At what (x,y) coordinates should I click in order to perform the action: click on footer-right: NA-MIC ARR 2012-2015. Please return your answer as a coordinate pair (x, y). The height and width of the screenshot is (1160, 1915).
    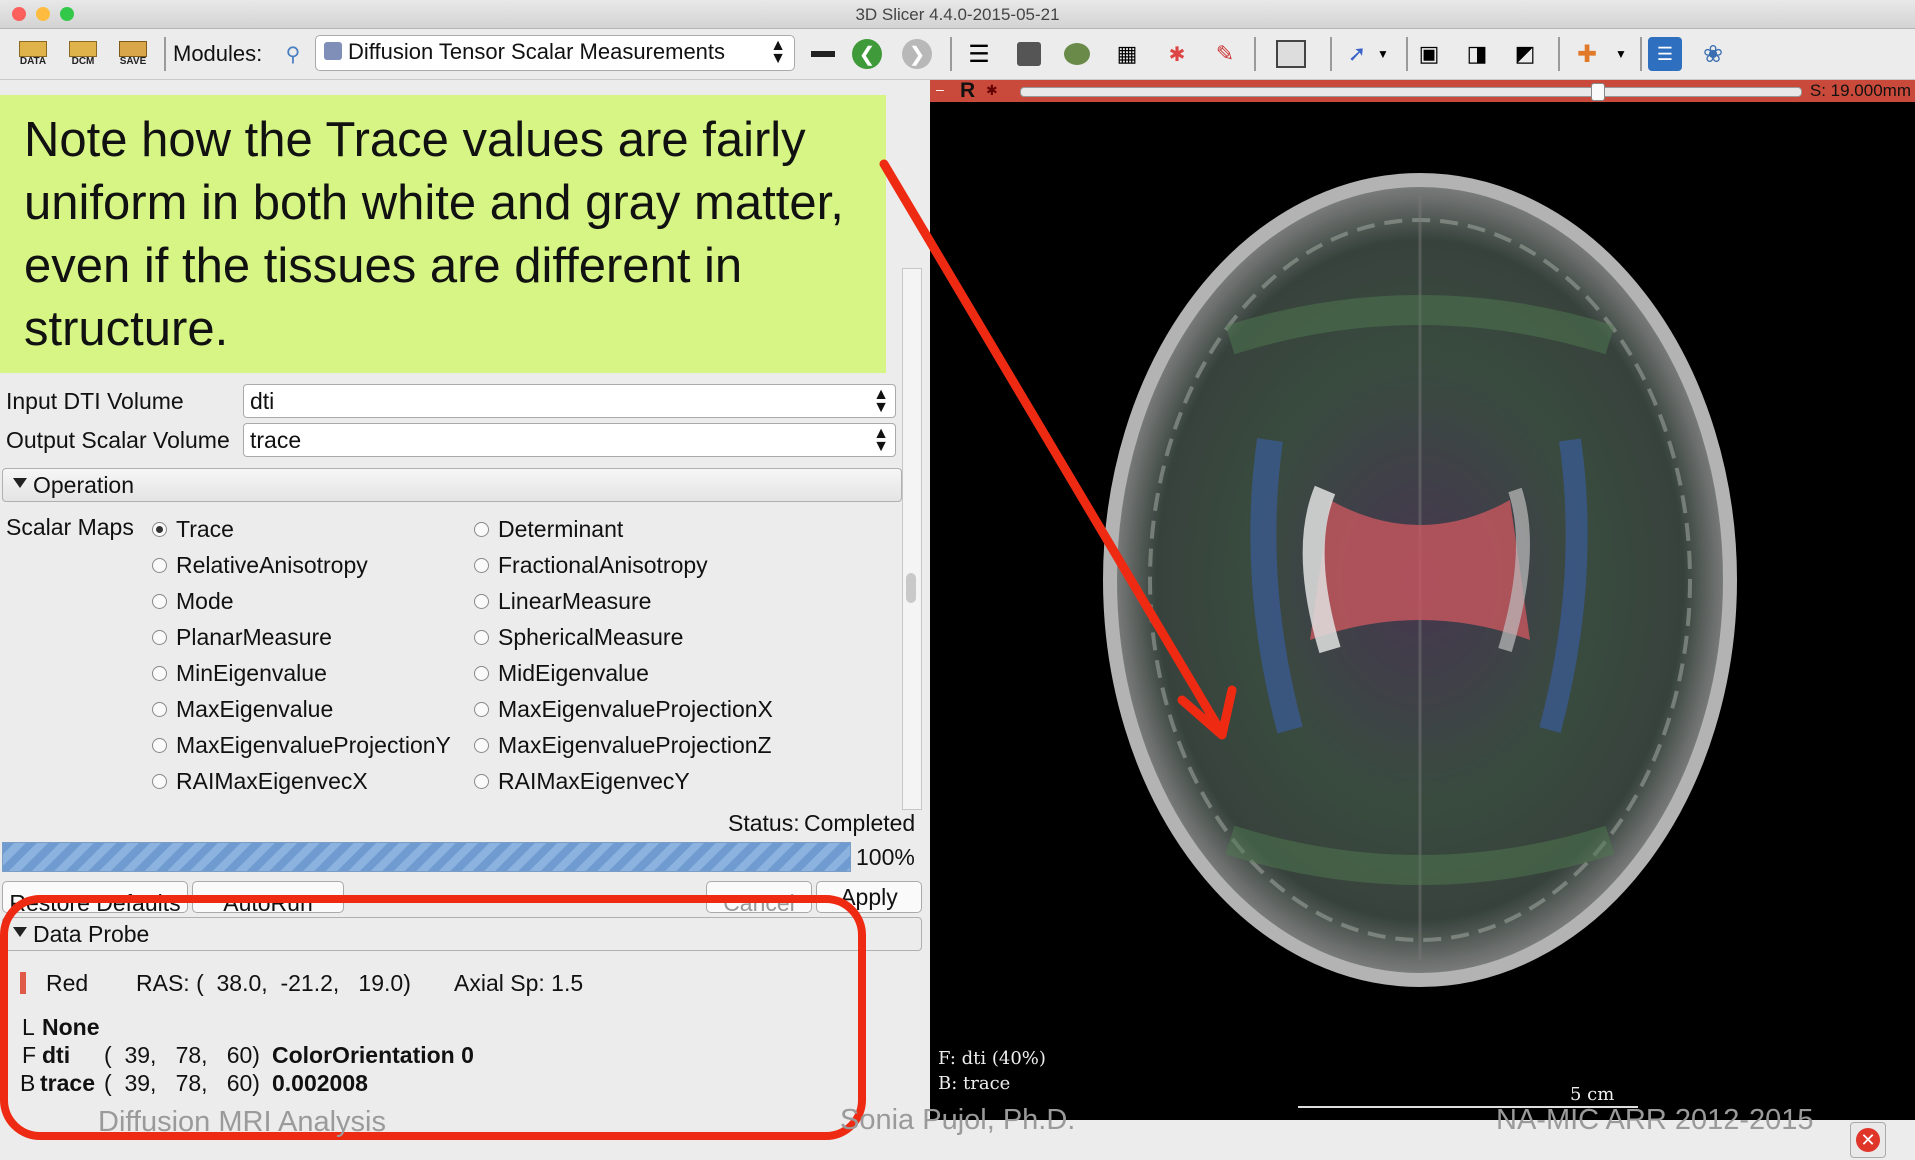
    Looking at the image, I should click on (1655, 1120).